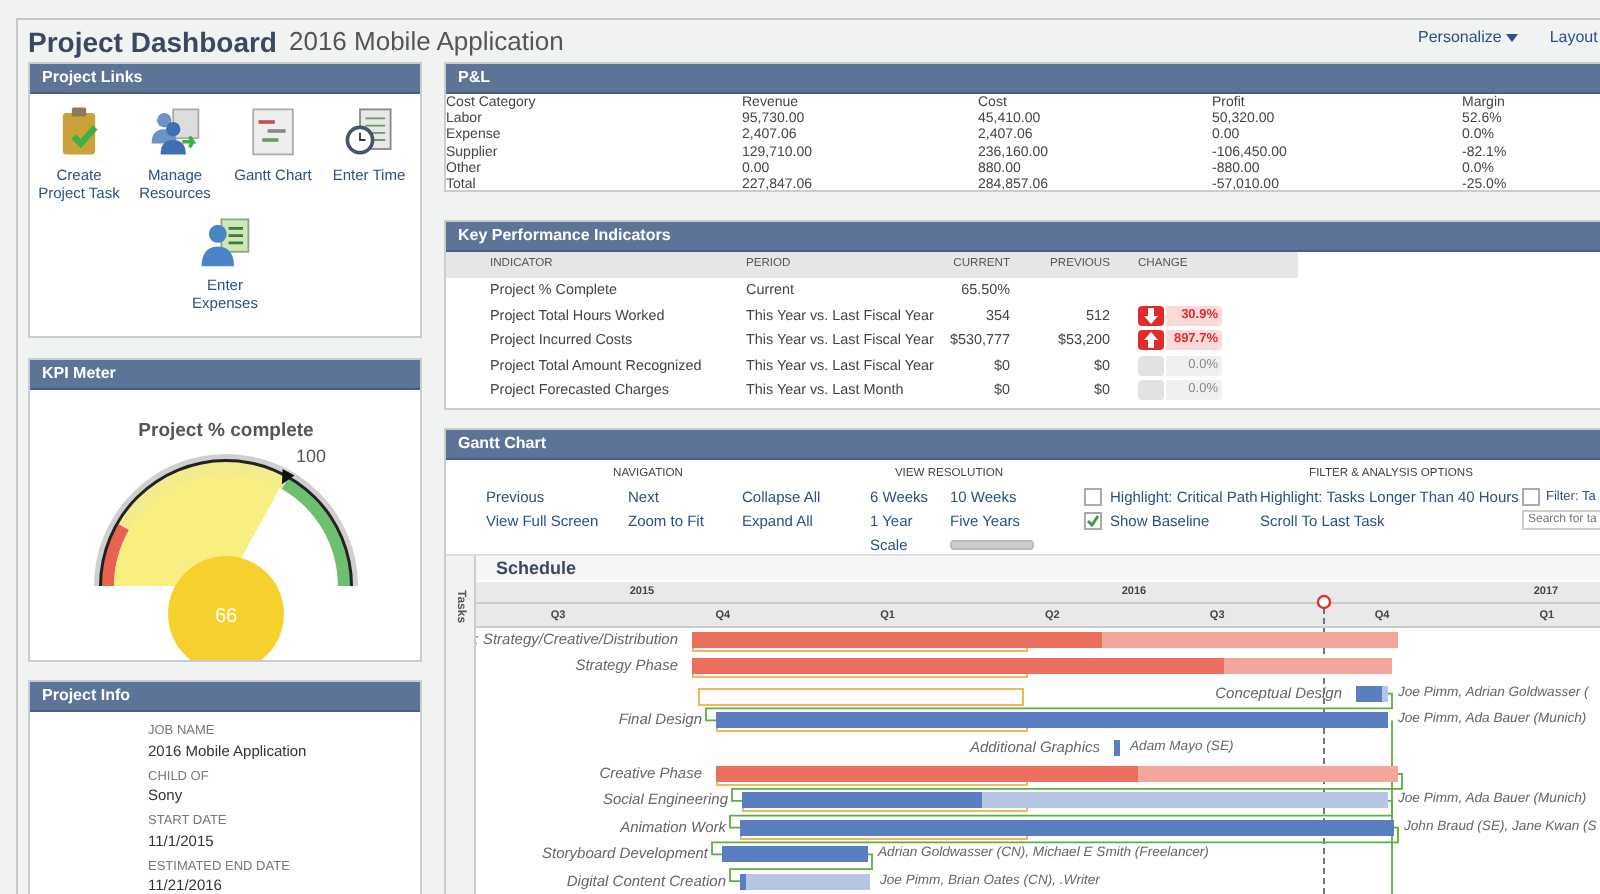  I want to click on chart-sheet-icon, so click(273, 131).